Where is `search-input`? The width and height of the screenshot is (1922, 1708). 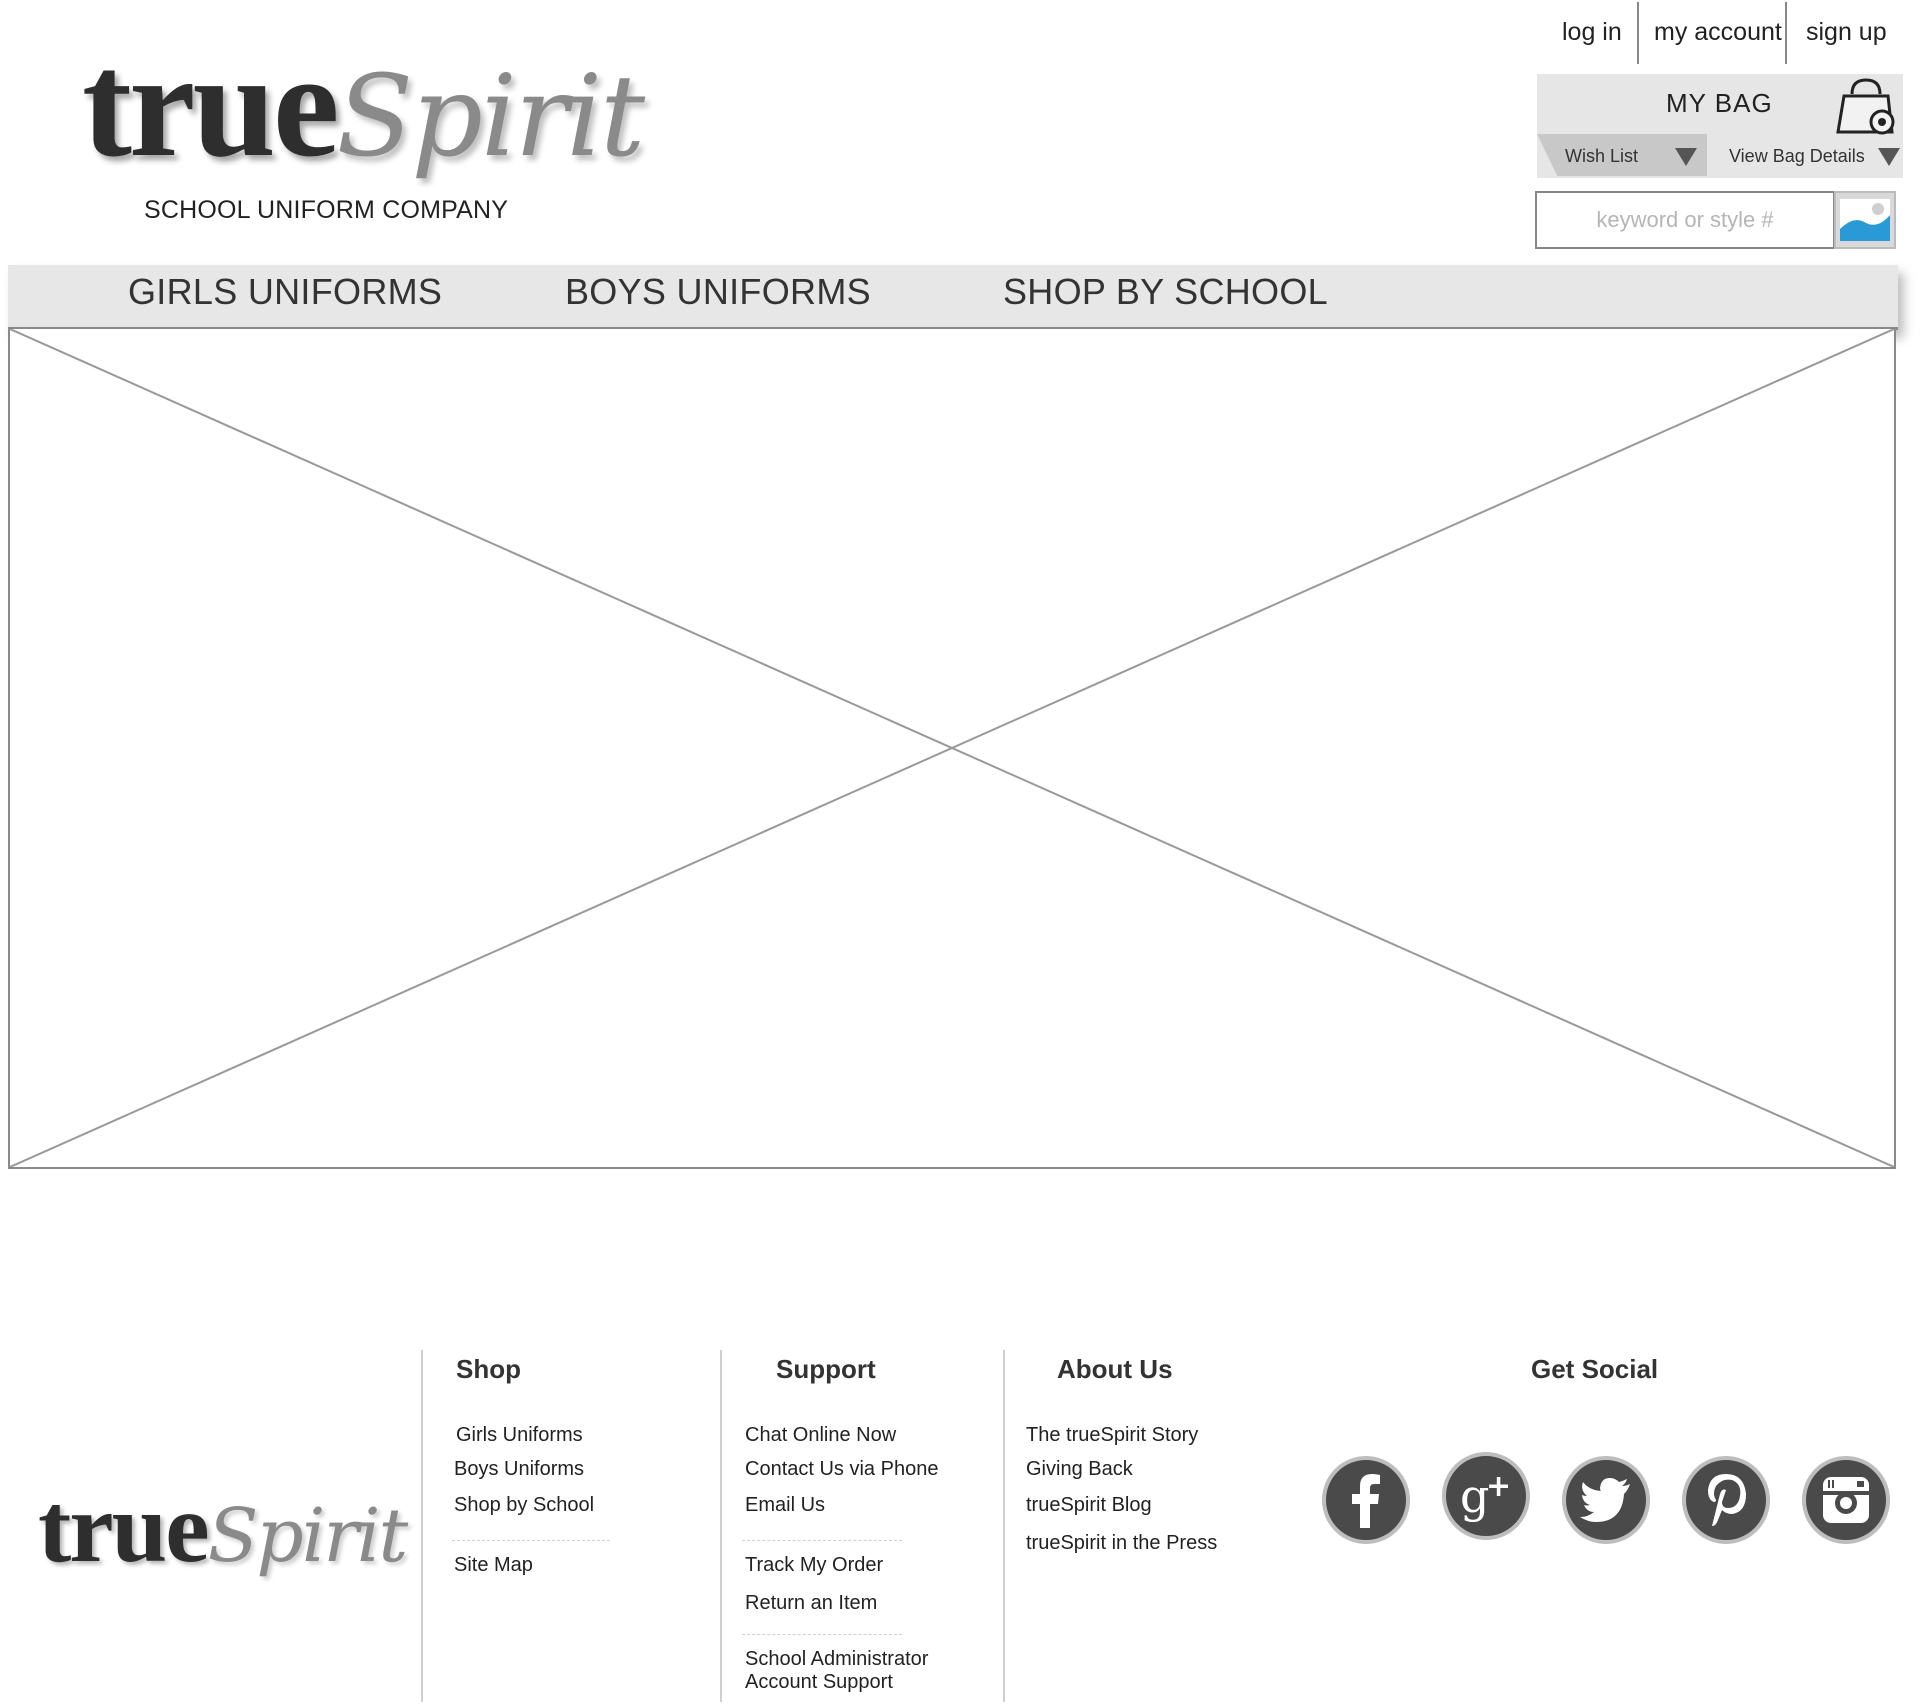 search-input is located at coordinates (1685, 220).